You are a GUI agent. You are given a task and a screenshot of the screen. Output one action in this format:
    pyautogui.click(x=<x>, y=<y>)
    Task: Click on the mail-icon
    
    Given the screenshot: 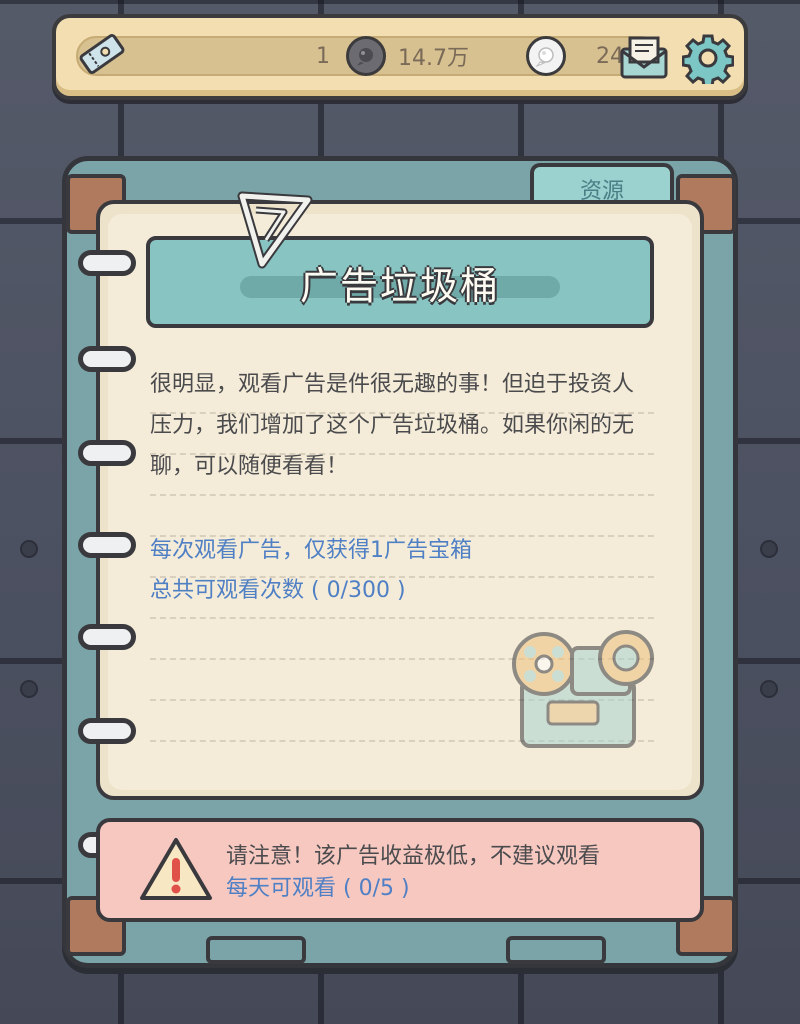 What is the action you would take?
    pyautogui.click(x=644, y=57)
    